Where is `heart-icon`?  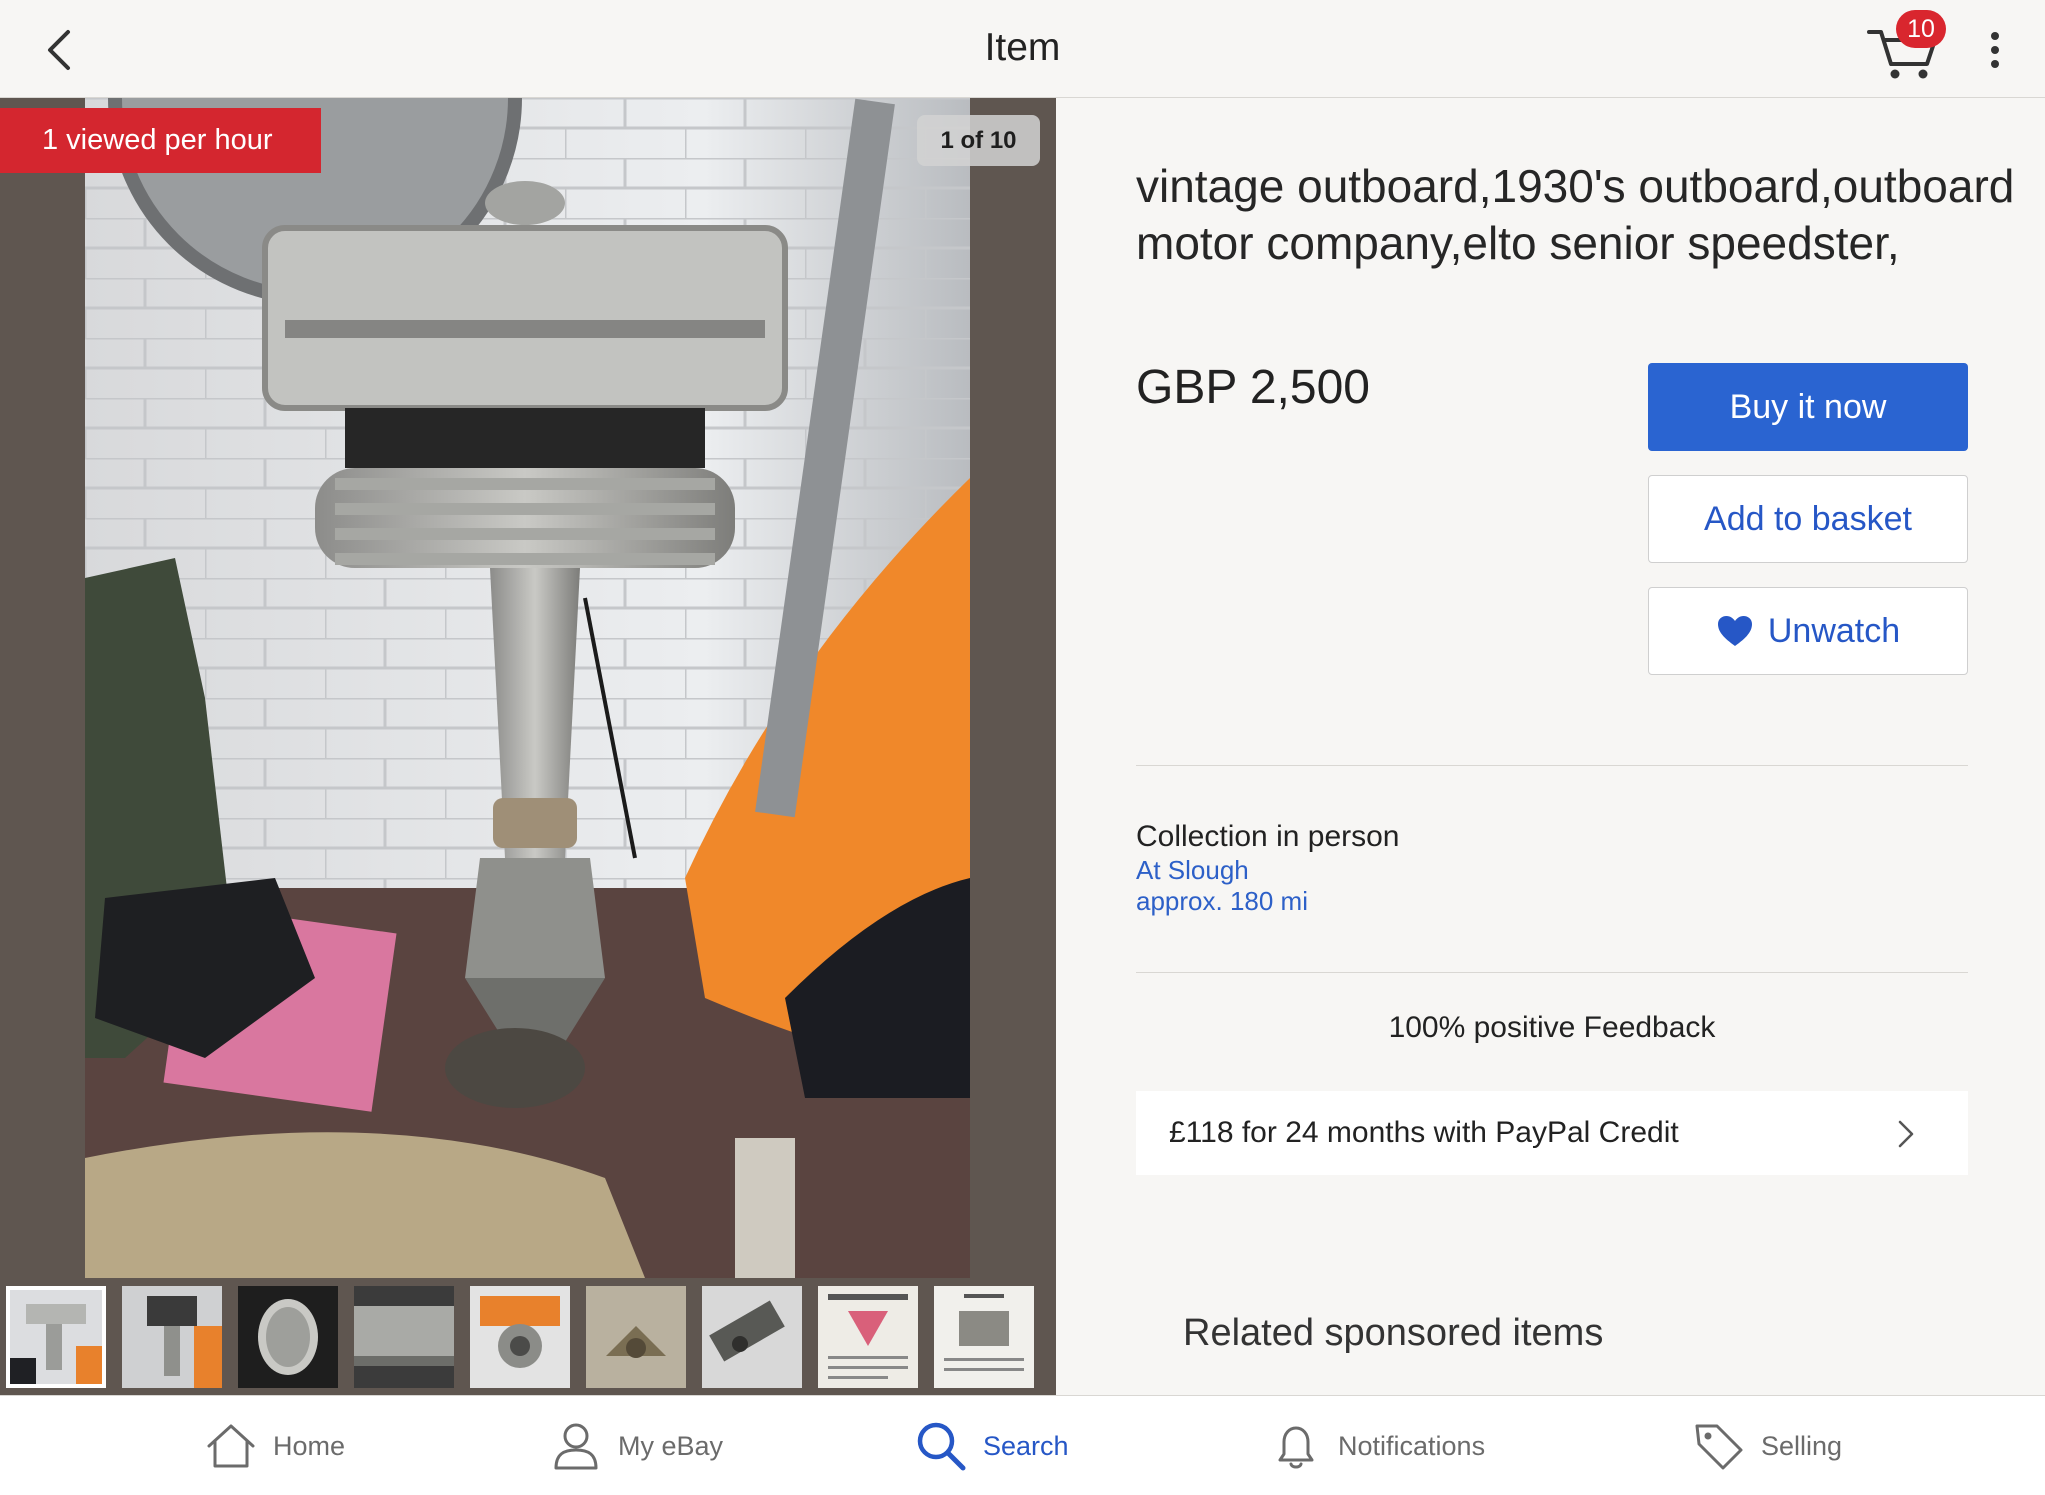 heart-icon is located at coordinates (1734, 631).